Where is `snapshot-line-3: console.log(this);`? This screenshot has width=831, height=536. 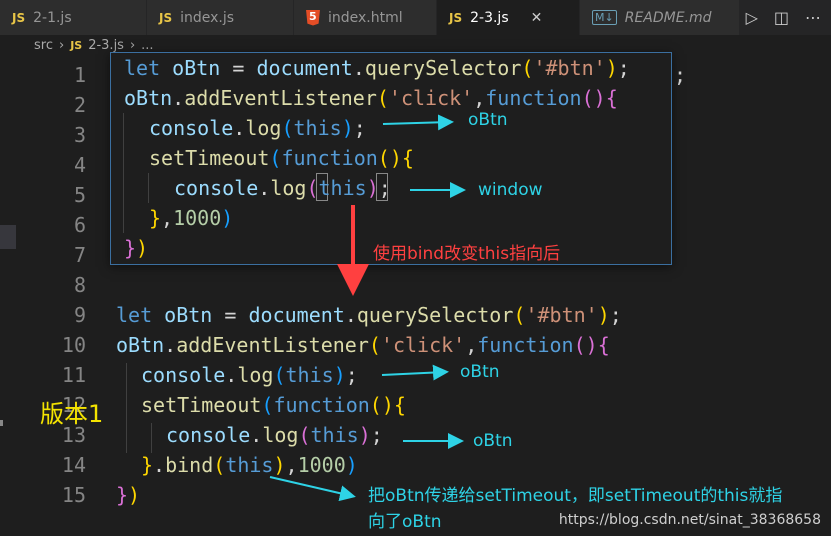 snapshot-line-3: console.log(this); is located at coordinates (257, 128).